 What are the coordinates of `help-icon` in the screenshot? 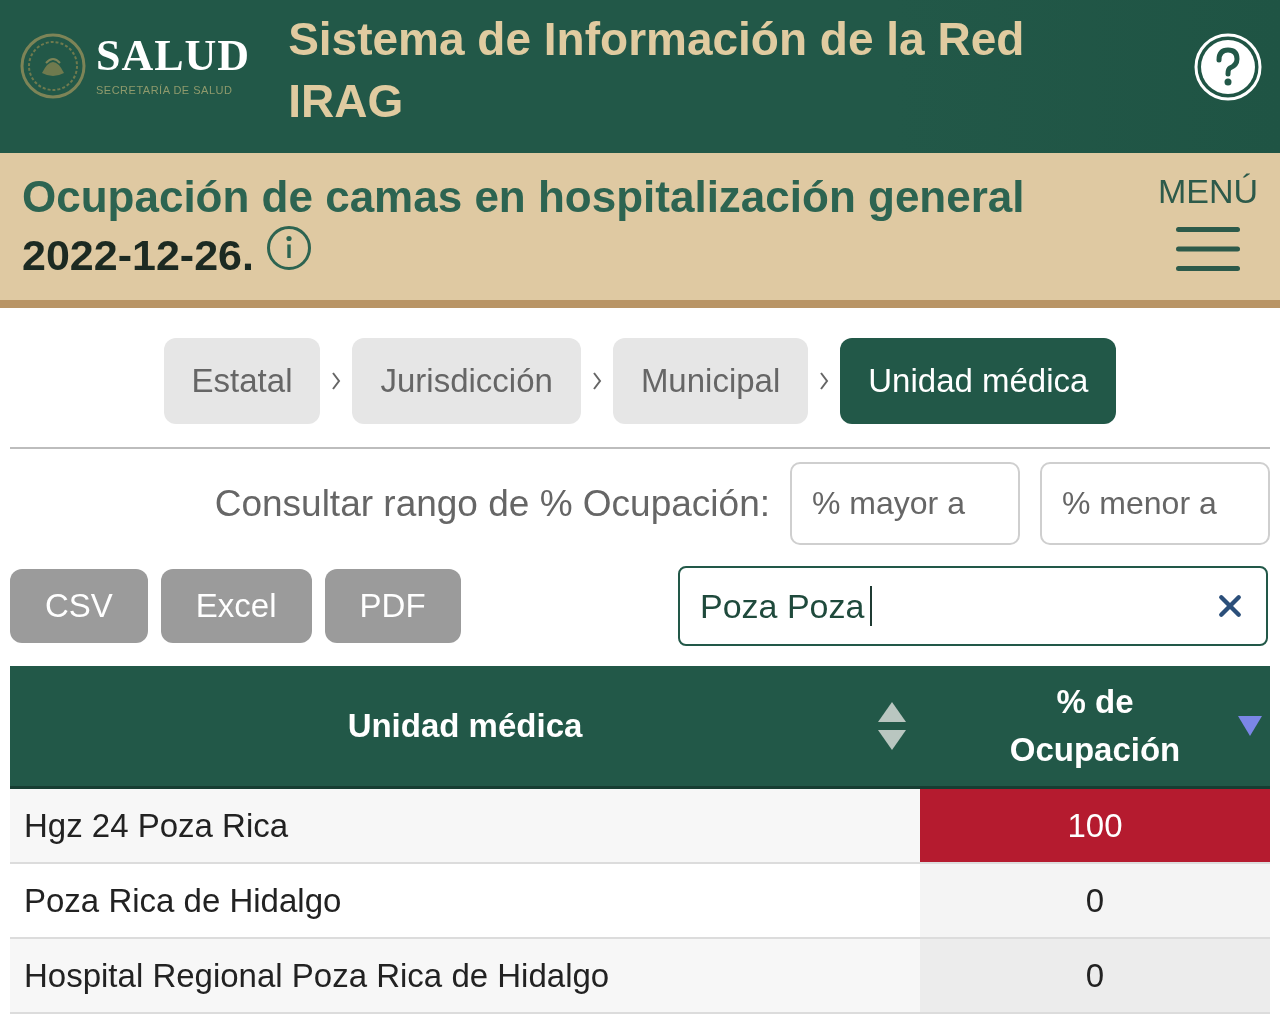 It's located at (1228, 67).